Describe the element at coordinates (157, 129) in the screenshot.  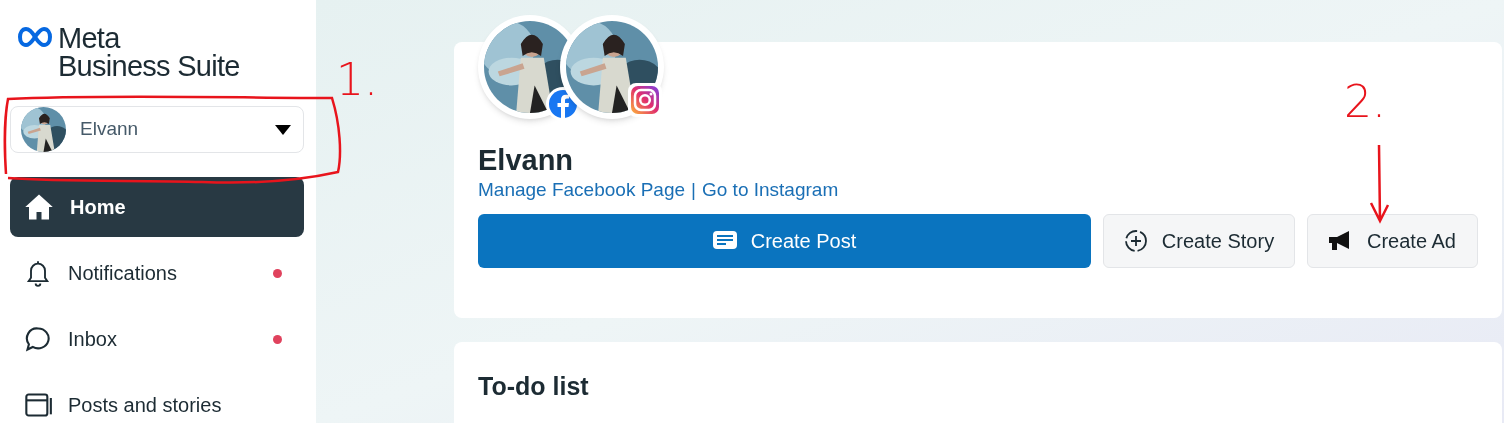
I see `account-dropdown: Elvann` at that location.